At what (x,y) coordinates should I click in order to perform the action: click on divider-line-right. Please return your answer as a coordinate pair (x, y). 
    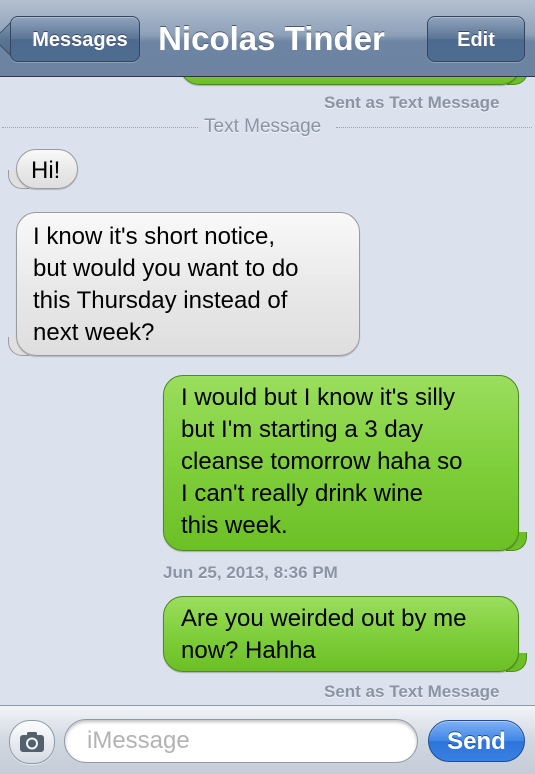
    Looking at the image, I should click on (434, 127).